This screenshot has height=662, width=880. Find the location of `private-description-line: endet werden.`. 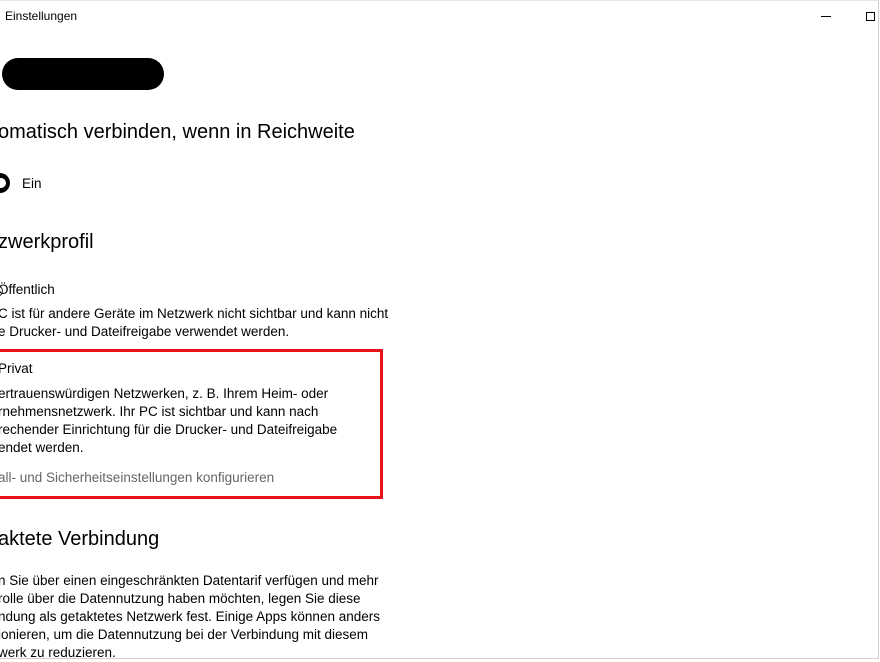

private-description-line: endet werden. is located at coordinates (42, 447).